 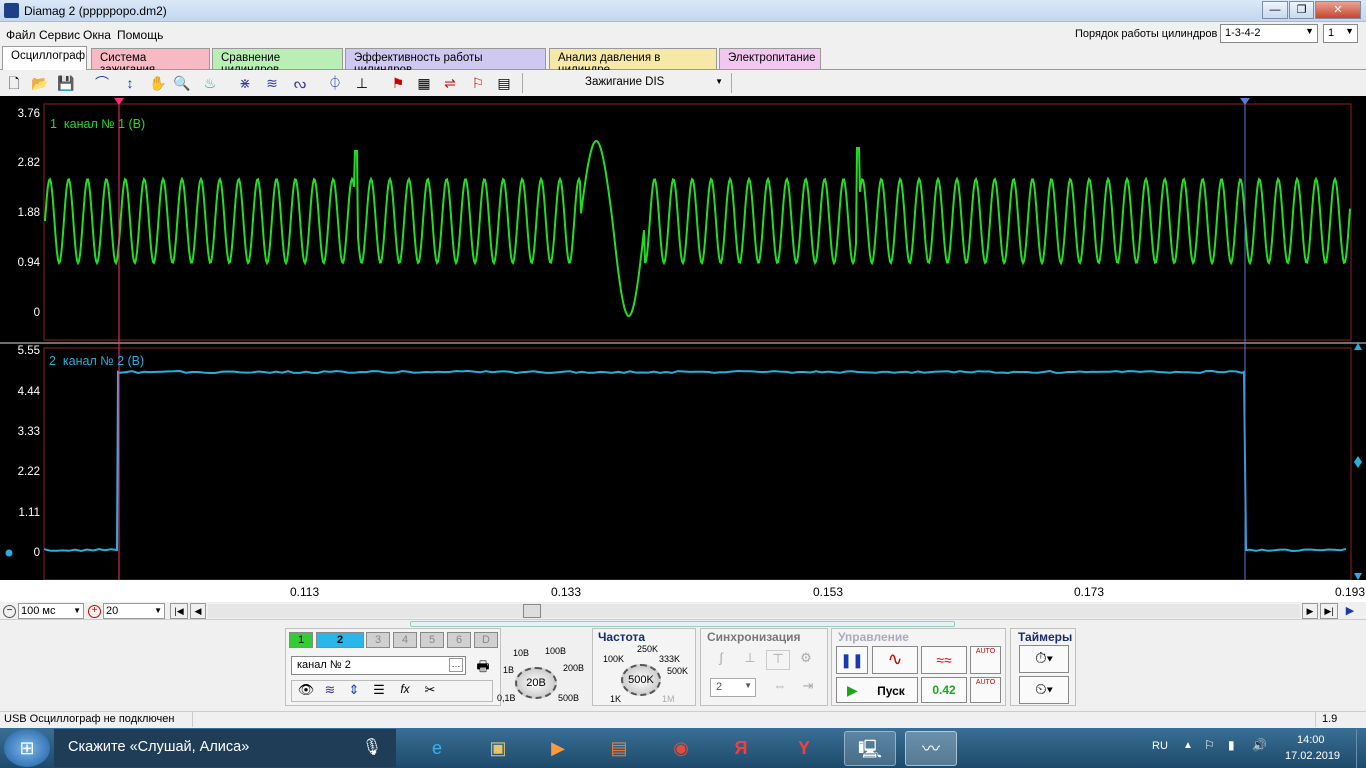 I want to click on language-indicator: RU, so click(x=1160, y=746).